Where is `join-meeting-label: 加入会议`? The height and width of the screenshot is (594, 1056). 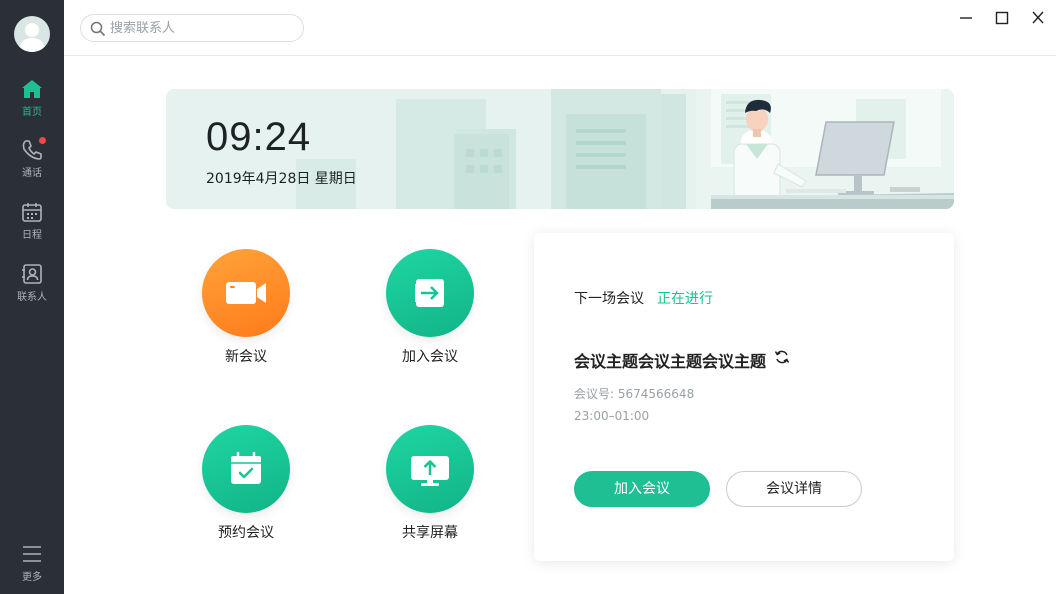
join-meeting-label: 加入会议 is located at coordinates (430, 357).